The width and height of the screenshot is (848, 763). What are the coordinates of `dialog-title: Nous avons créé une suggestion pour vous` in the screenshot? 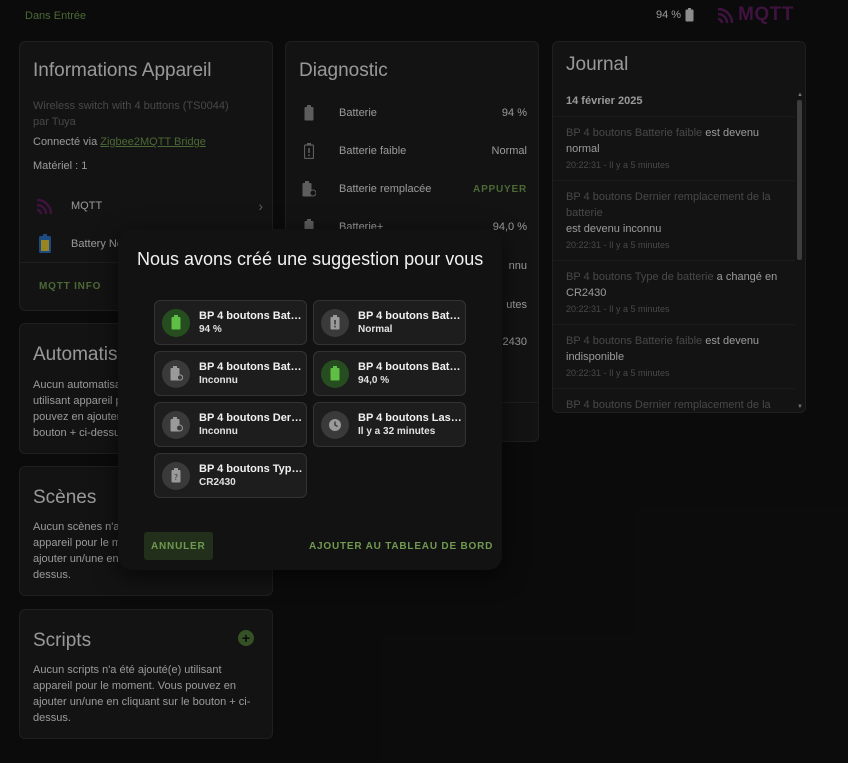 It's located at (310, 259).